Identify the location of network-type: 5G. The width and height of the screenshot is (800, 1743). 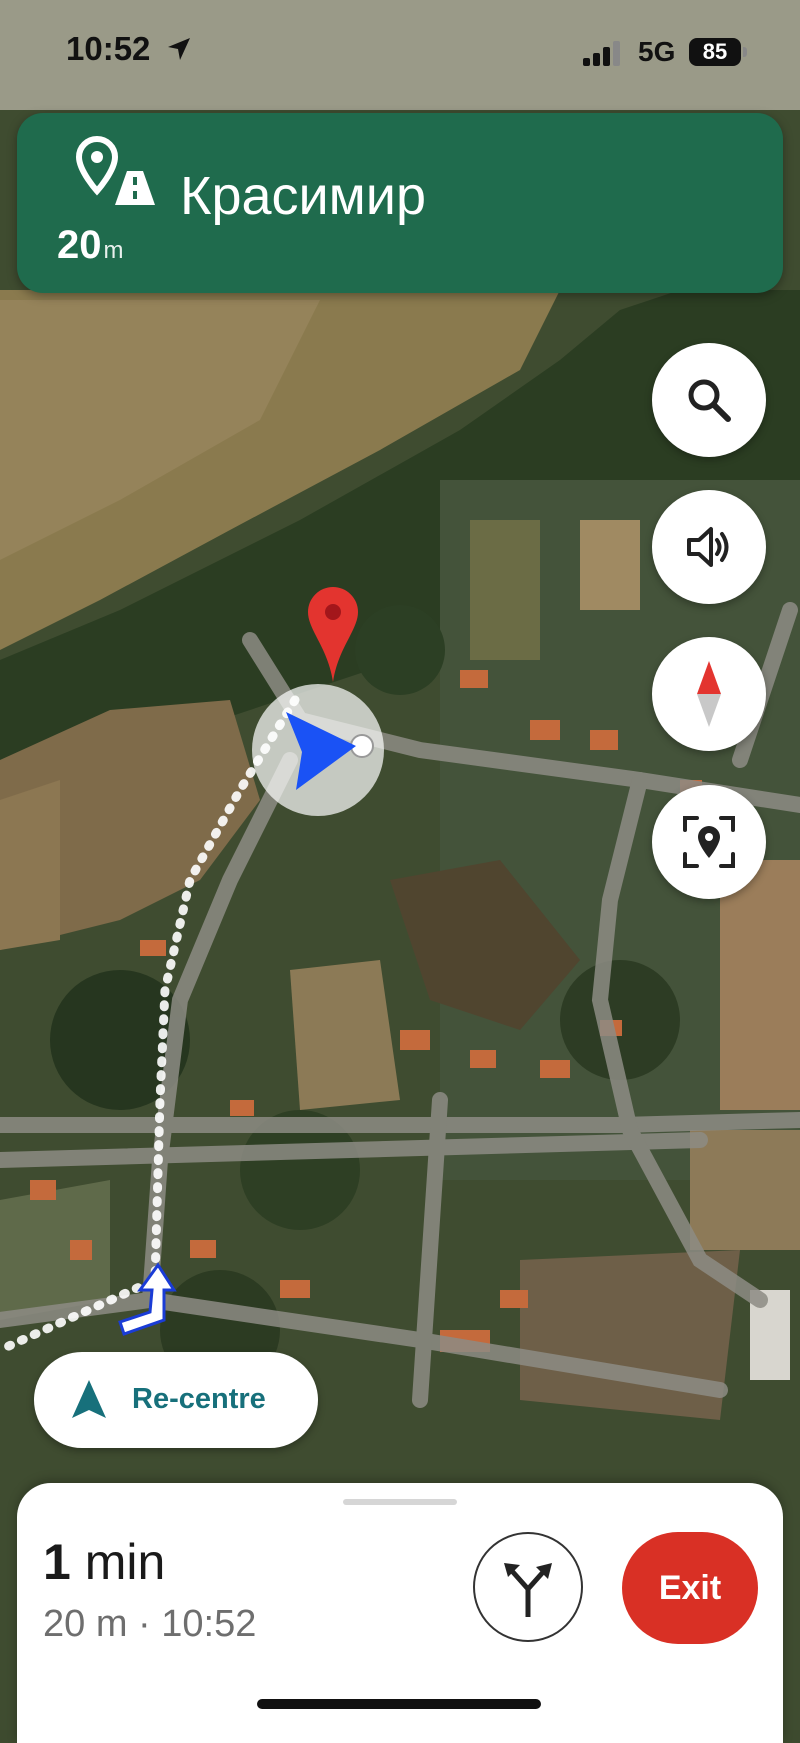
(657, 51).